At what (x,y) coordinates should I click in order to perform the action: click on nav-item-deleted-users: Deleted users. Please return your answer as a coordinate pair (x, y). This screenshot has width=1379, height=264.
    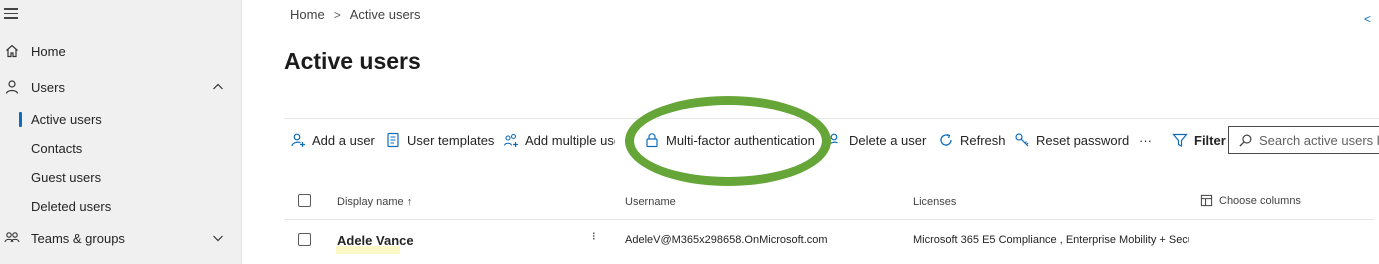
    Looking at the image, I should click on (120, 206).